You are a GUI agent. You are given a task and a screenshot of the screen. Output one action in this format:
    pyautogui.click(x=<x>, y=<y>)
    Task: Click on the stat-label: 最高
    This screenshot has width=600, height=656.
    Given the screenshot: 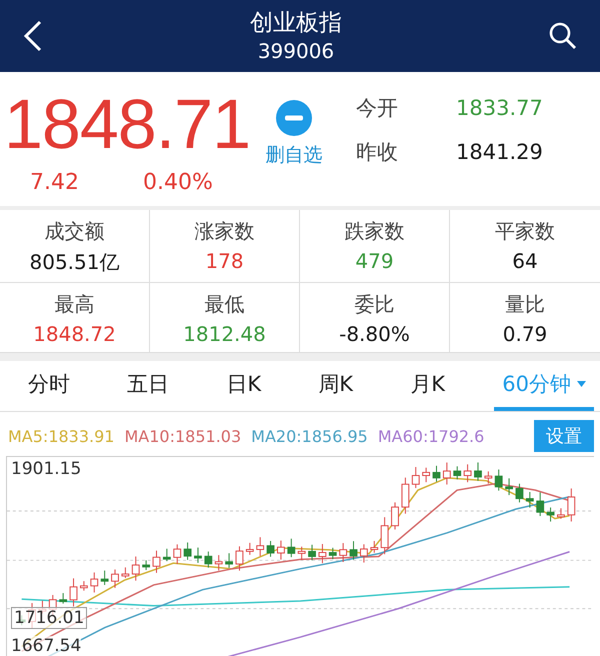 What is the action you would take?
    pyautogui.click(x=74, y=304)
    